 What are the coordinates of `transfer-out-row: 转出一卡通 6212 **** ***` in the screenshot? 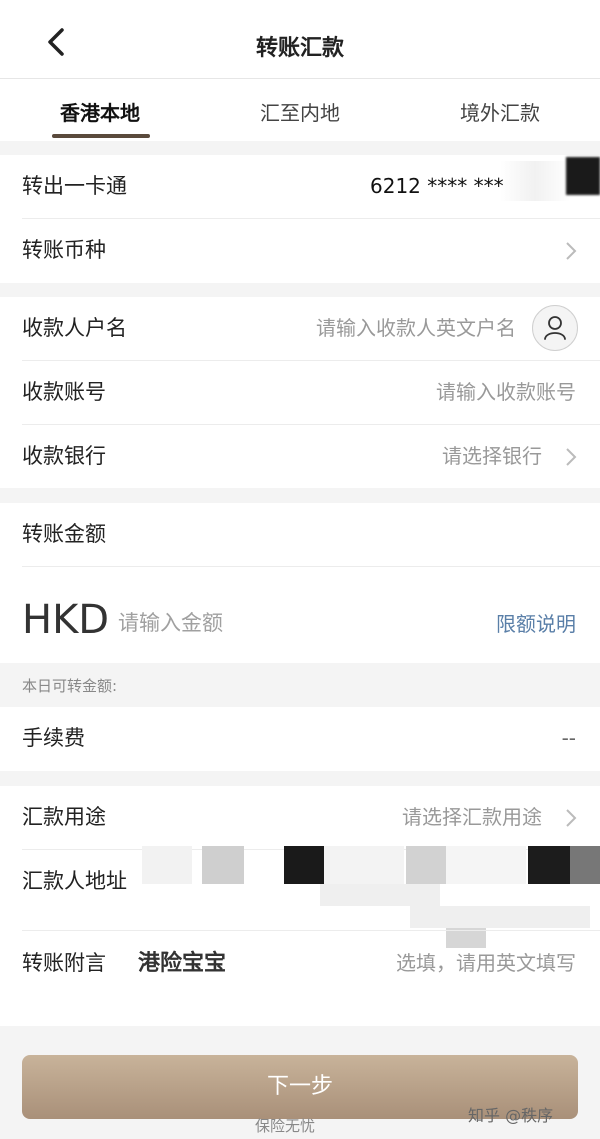 It's located at (300, 186).